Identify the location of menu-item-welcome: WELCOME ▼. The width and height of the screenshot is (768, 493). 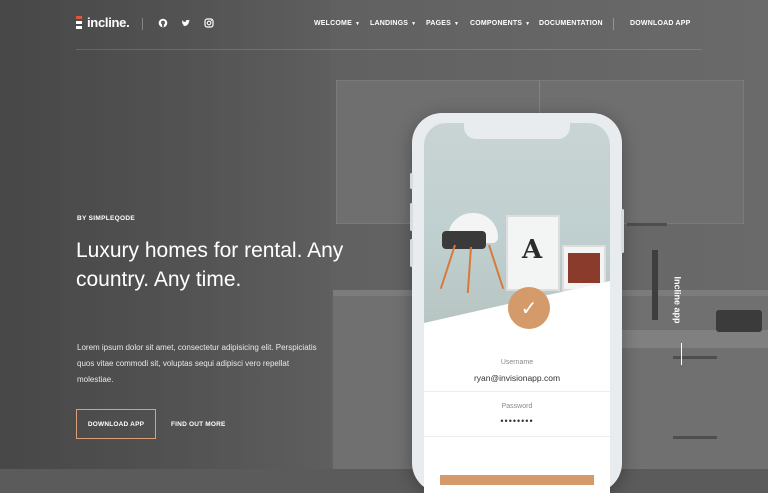
(337, 23).